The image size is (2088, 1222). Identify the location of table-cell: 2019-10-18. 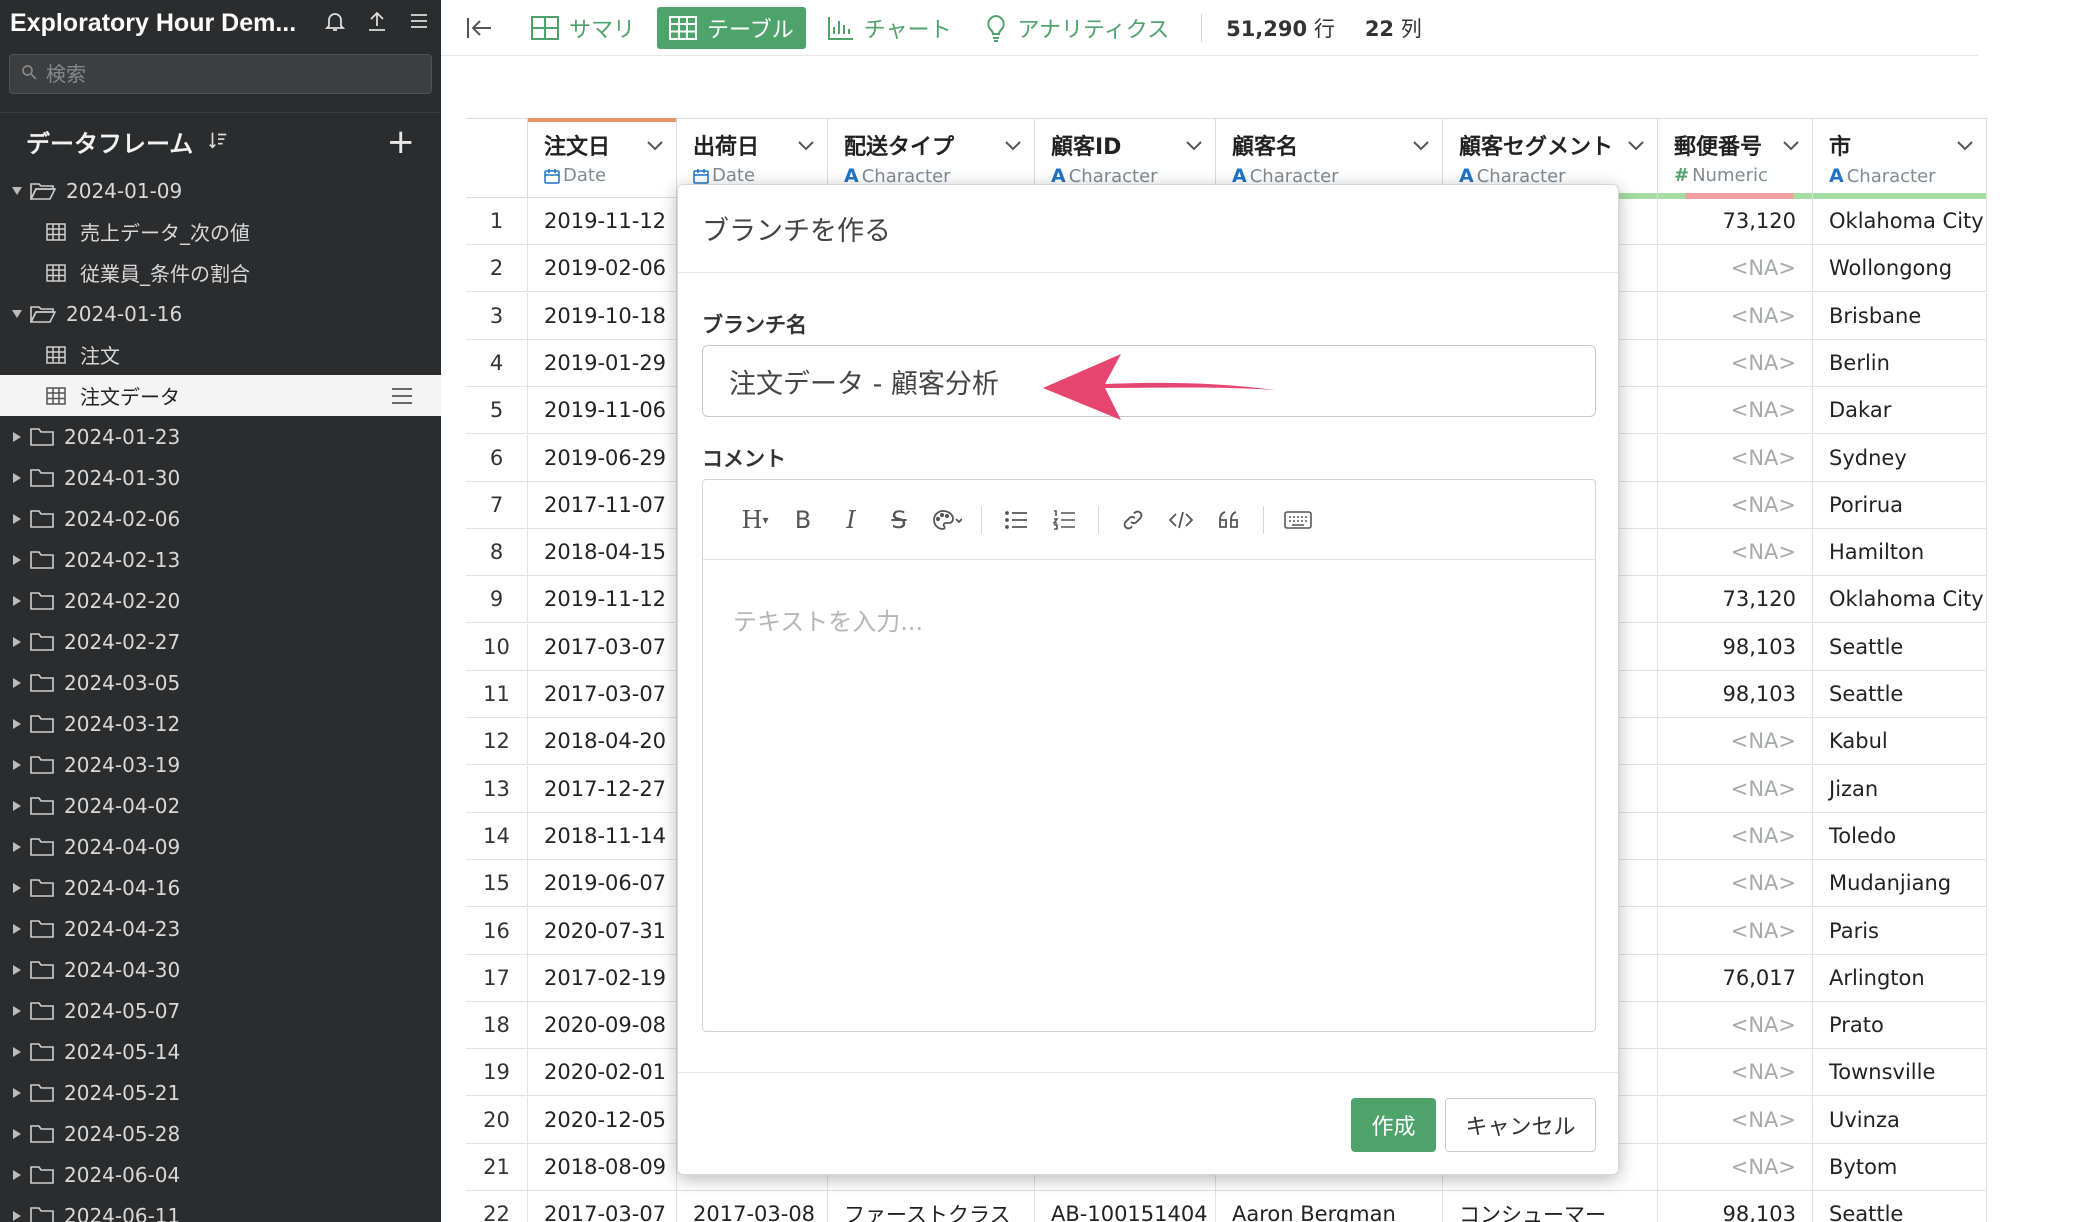
(602, 315).